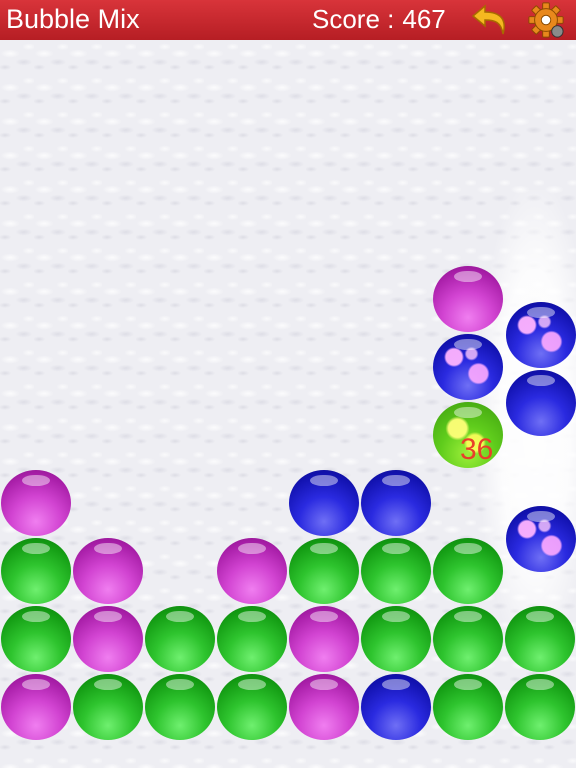  I want to click on gear-icon, so click(546, 20).